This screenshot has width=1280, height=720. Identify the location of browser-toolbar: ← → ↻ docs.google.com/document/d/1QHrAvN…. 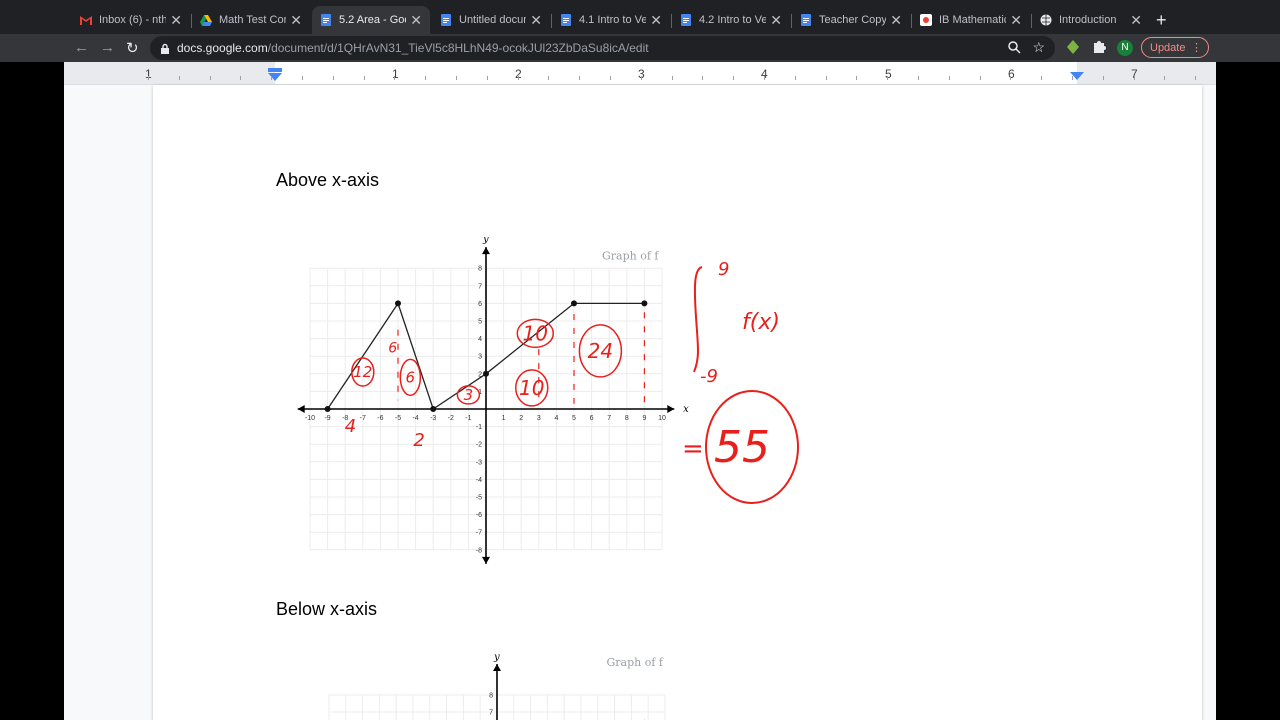
(640, 48).